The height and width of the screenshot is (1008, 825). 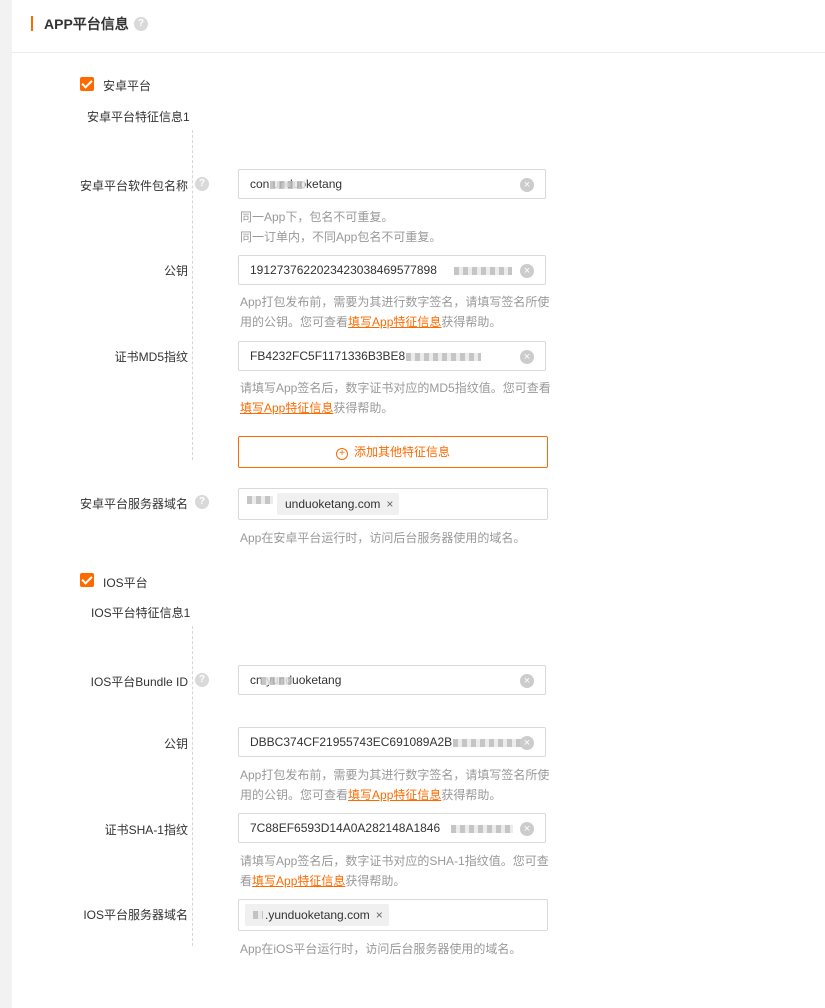 What do you see at coordinates (133, 504) in the screenshot?
I see `android-domain-label: 安卓平台服务器域名` at bounding box center [133, 504].